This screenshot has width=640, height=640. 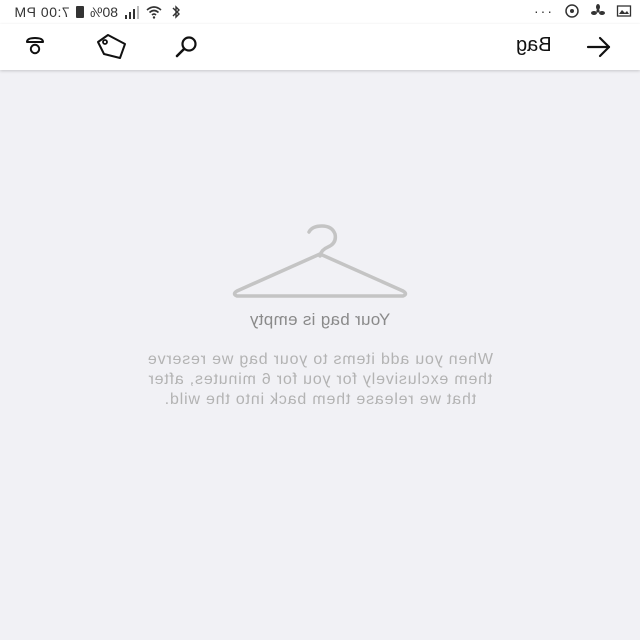 What do you see at coordinates (598, 11) in the screenshot?
I see `fan-icon` at bounding box center [598, 11].